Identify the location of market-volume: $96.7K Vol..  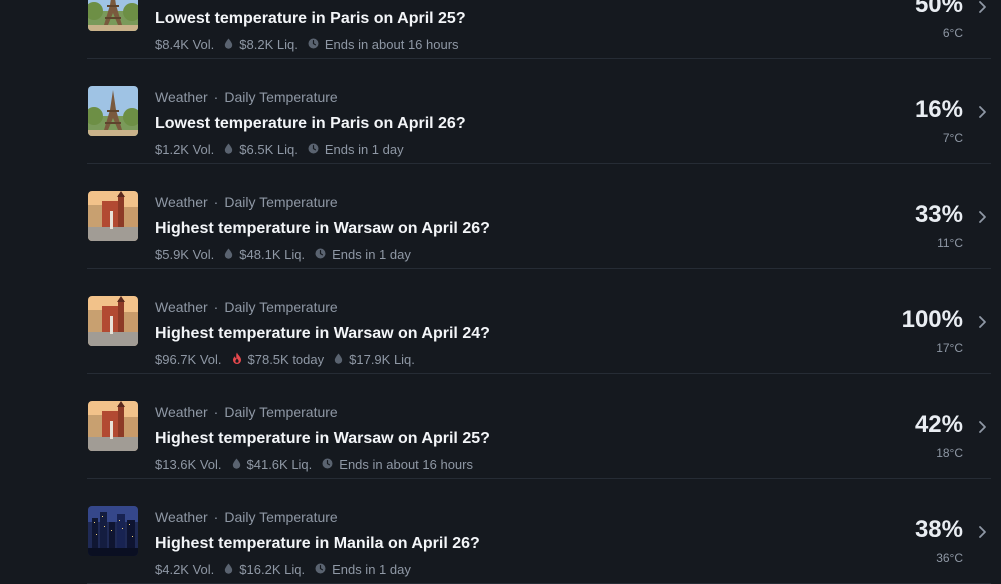
(188, 359).